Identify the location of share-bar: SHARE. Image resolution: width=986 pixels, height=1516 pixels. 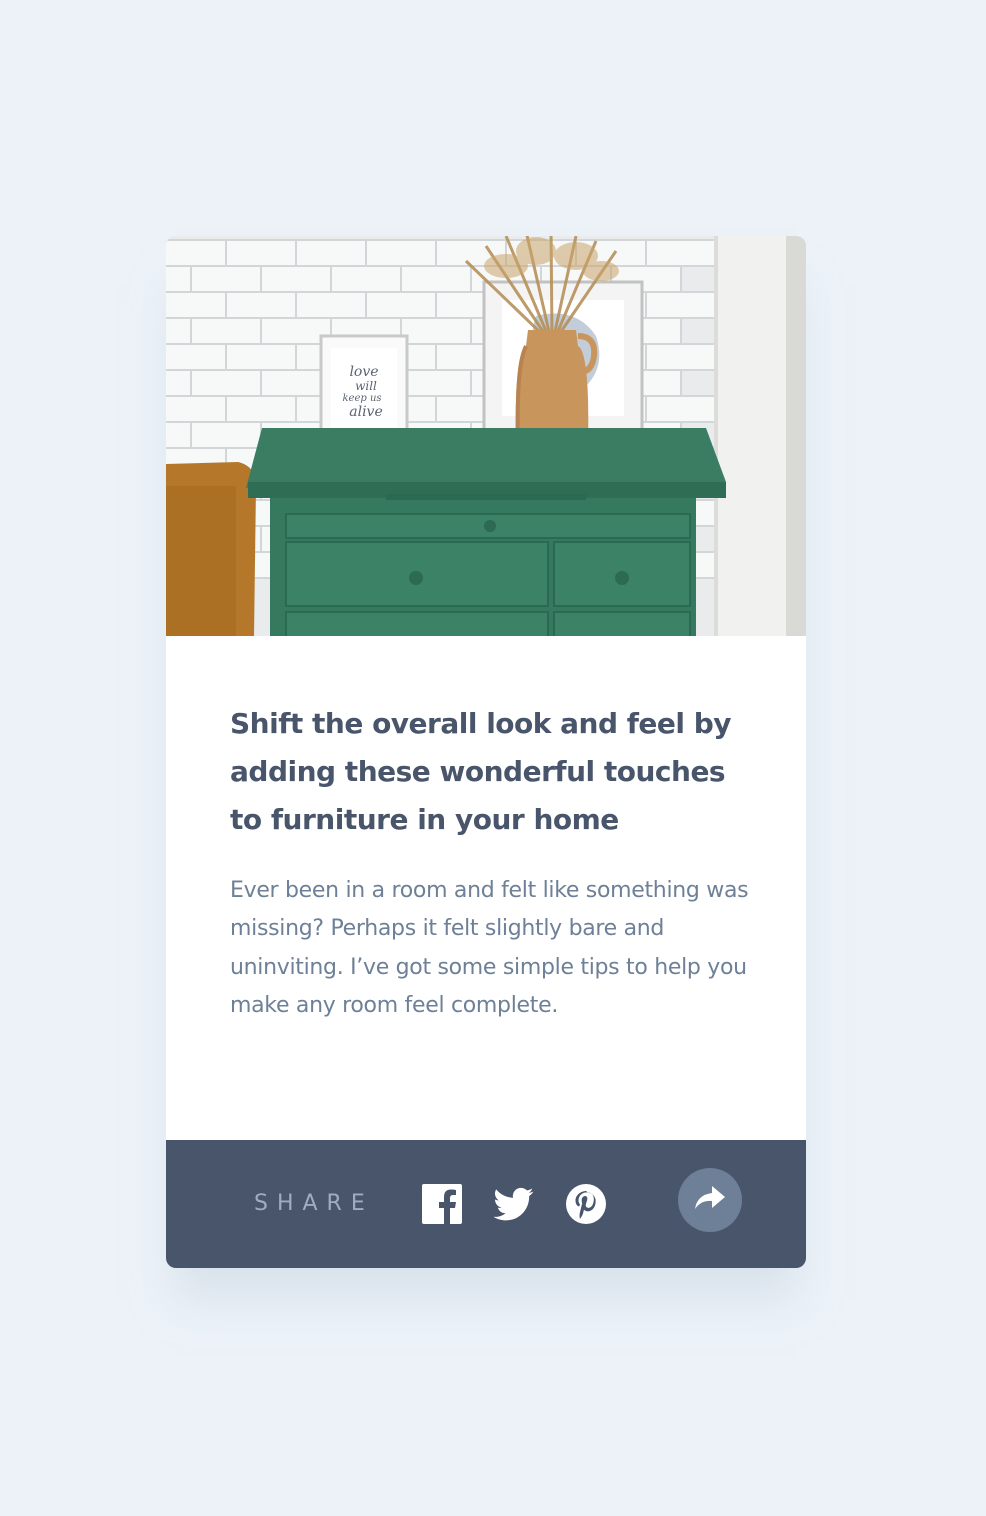
(486, 1204).